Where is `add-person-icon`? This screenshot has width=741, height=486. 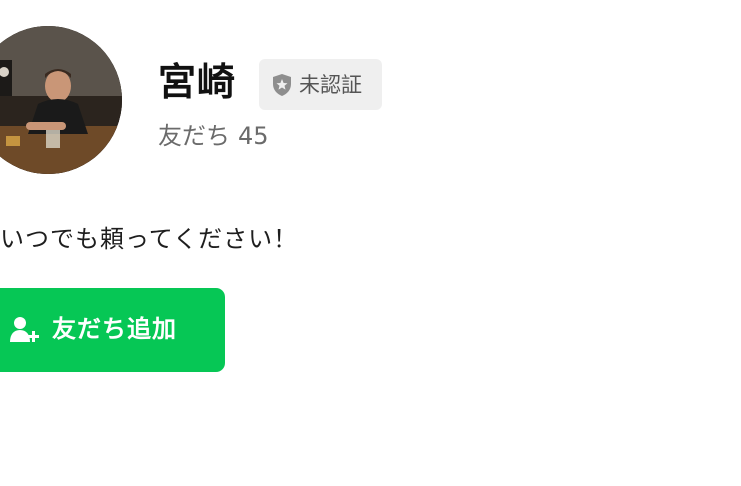 add-person-icon is located at coordinates (25, 330).